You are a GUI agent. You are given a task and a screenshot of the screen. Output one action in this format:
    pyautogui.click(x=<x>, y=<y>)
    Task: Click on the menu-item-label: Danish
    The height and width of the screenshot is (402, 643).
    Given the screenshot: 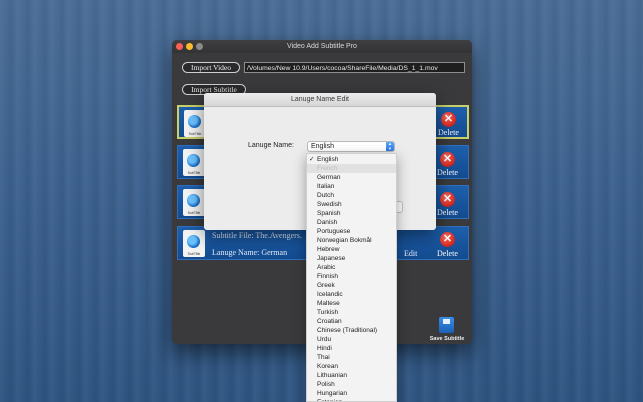 What is the action you would take?
    pyautogui.click(x=327, y=222)
    